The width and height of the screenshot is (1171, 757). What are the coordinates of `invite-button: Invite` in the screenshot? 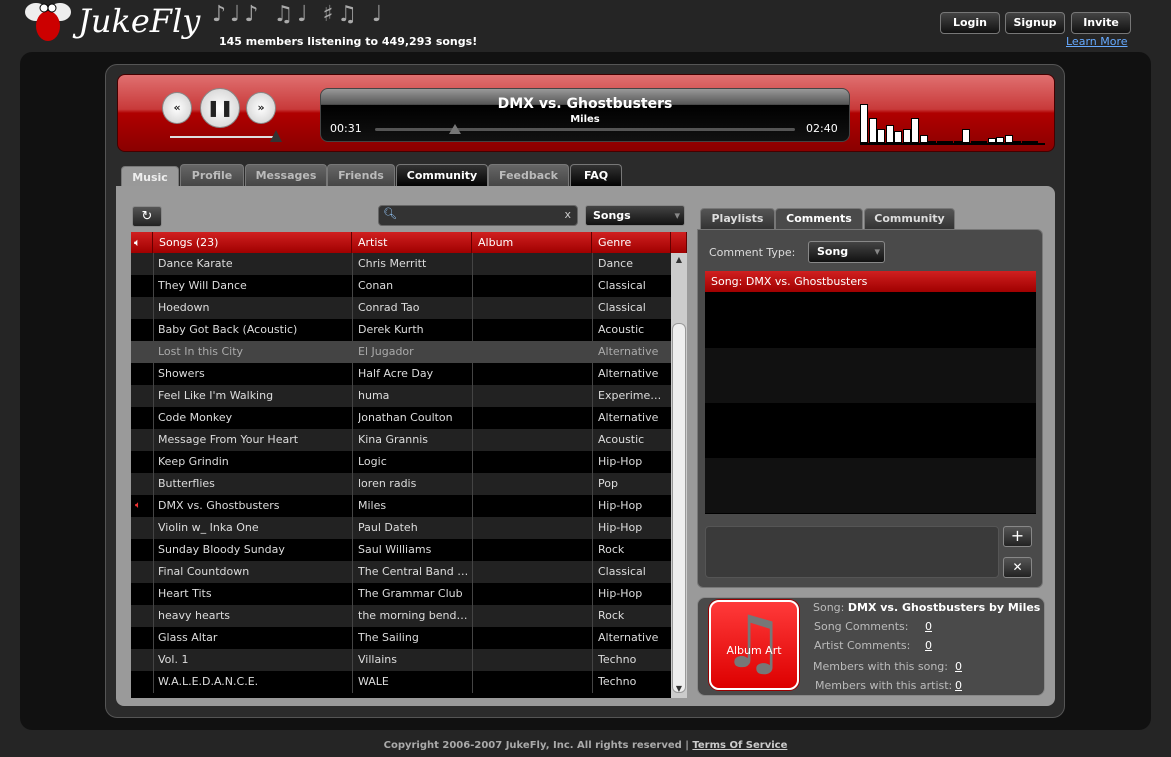 It's located at (1101, 23).